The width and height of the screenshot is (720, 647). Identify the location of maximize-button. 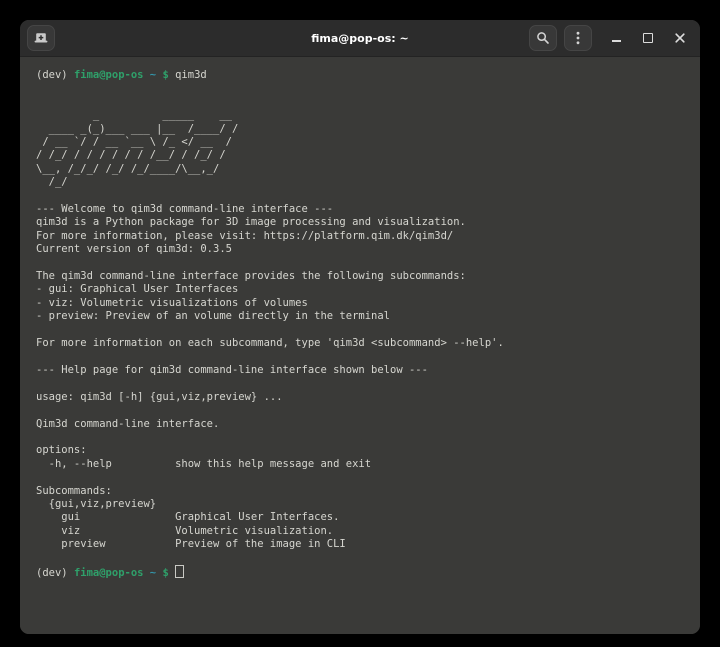
(648, 38).